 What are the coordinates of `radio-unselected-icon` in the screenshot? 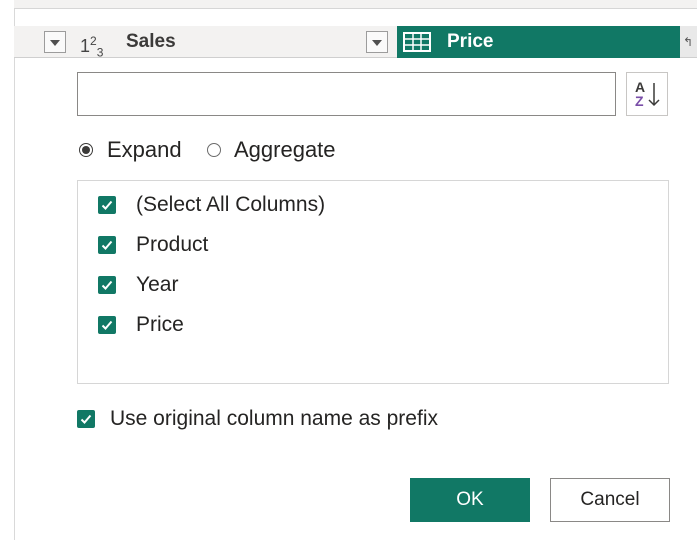 It's located at (214, 150).